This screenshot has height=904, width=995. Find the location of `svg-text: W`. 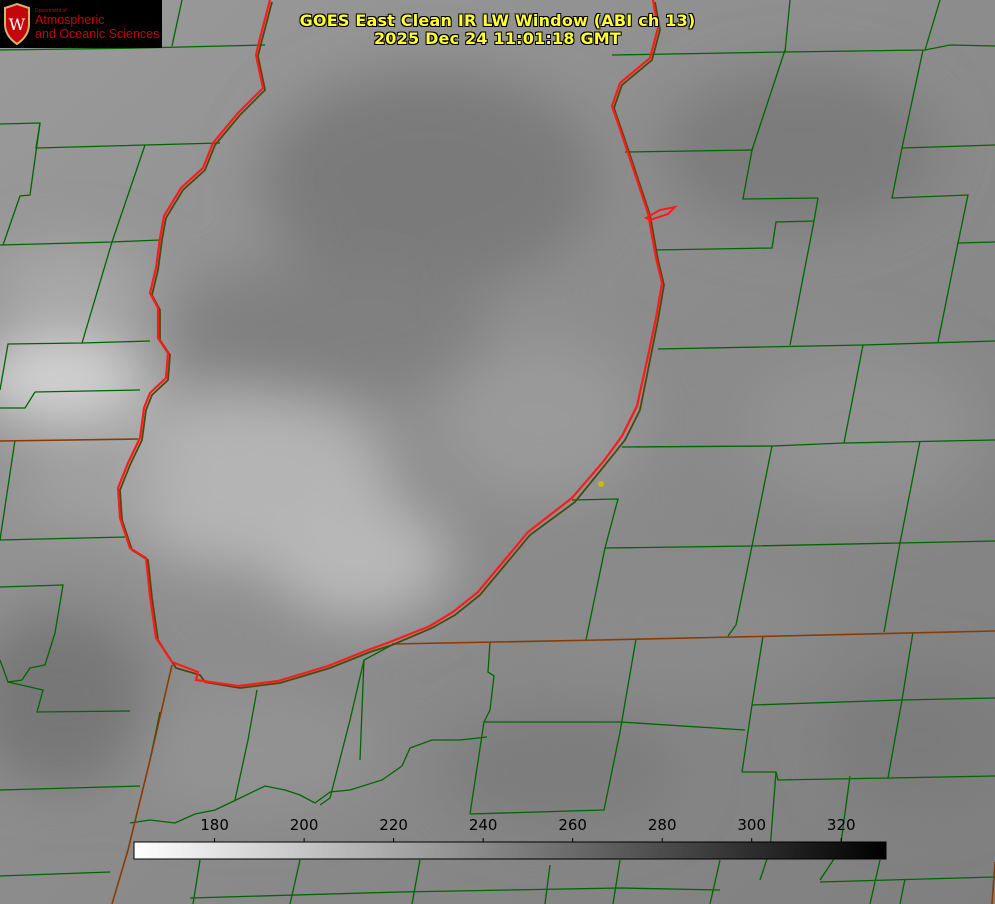

svg-text: W is located at coordinates (17, 24).